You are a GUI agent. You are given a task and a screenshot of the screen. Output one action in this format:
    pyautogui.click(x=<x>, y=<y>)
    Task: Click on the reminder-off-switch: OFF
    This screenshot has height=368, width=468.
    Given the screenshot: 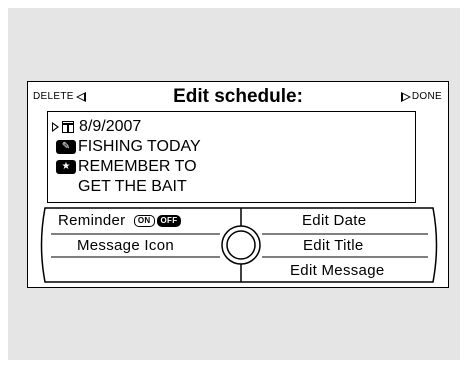 What is the action you would take?
    pyautogui.click(x=169, y=221)
    